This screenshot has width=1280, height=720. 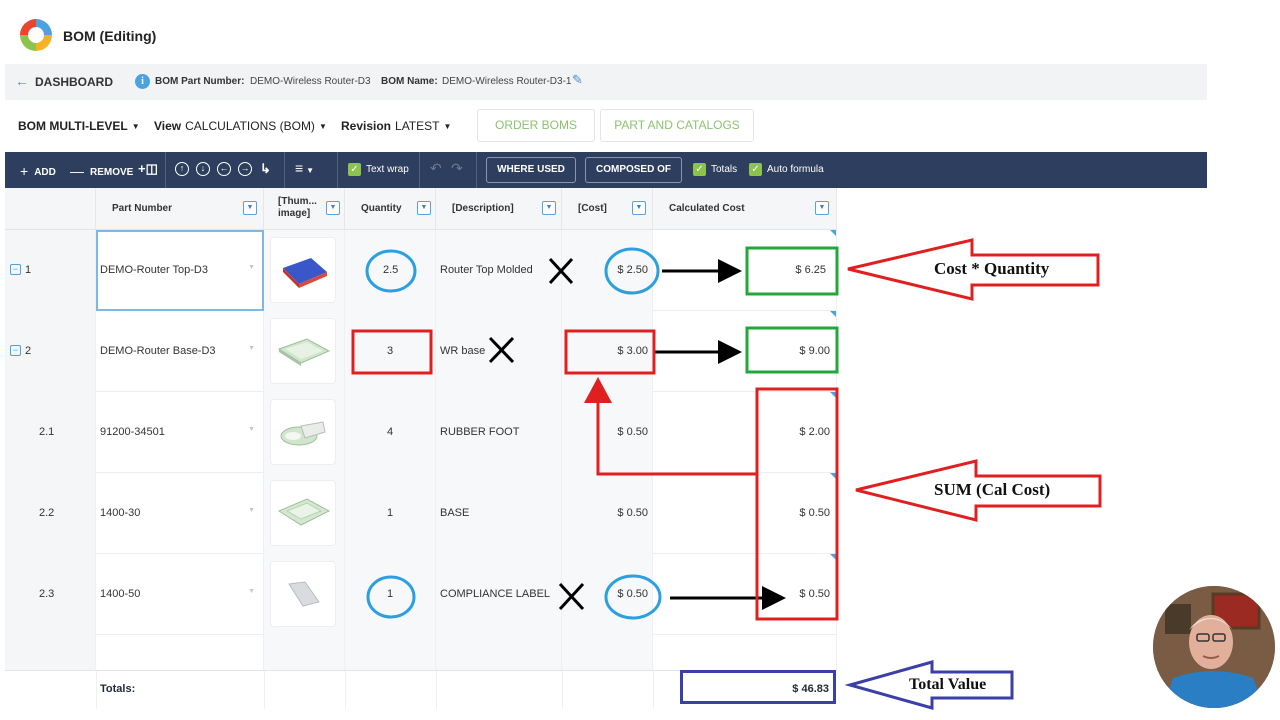 I want to click on description-cell: BASE, so click(x=499, y=513).